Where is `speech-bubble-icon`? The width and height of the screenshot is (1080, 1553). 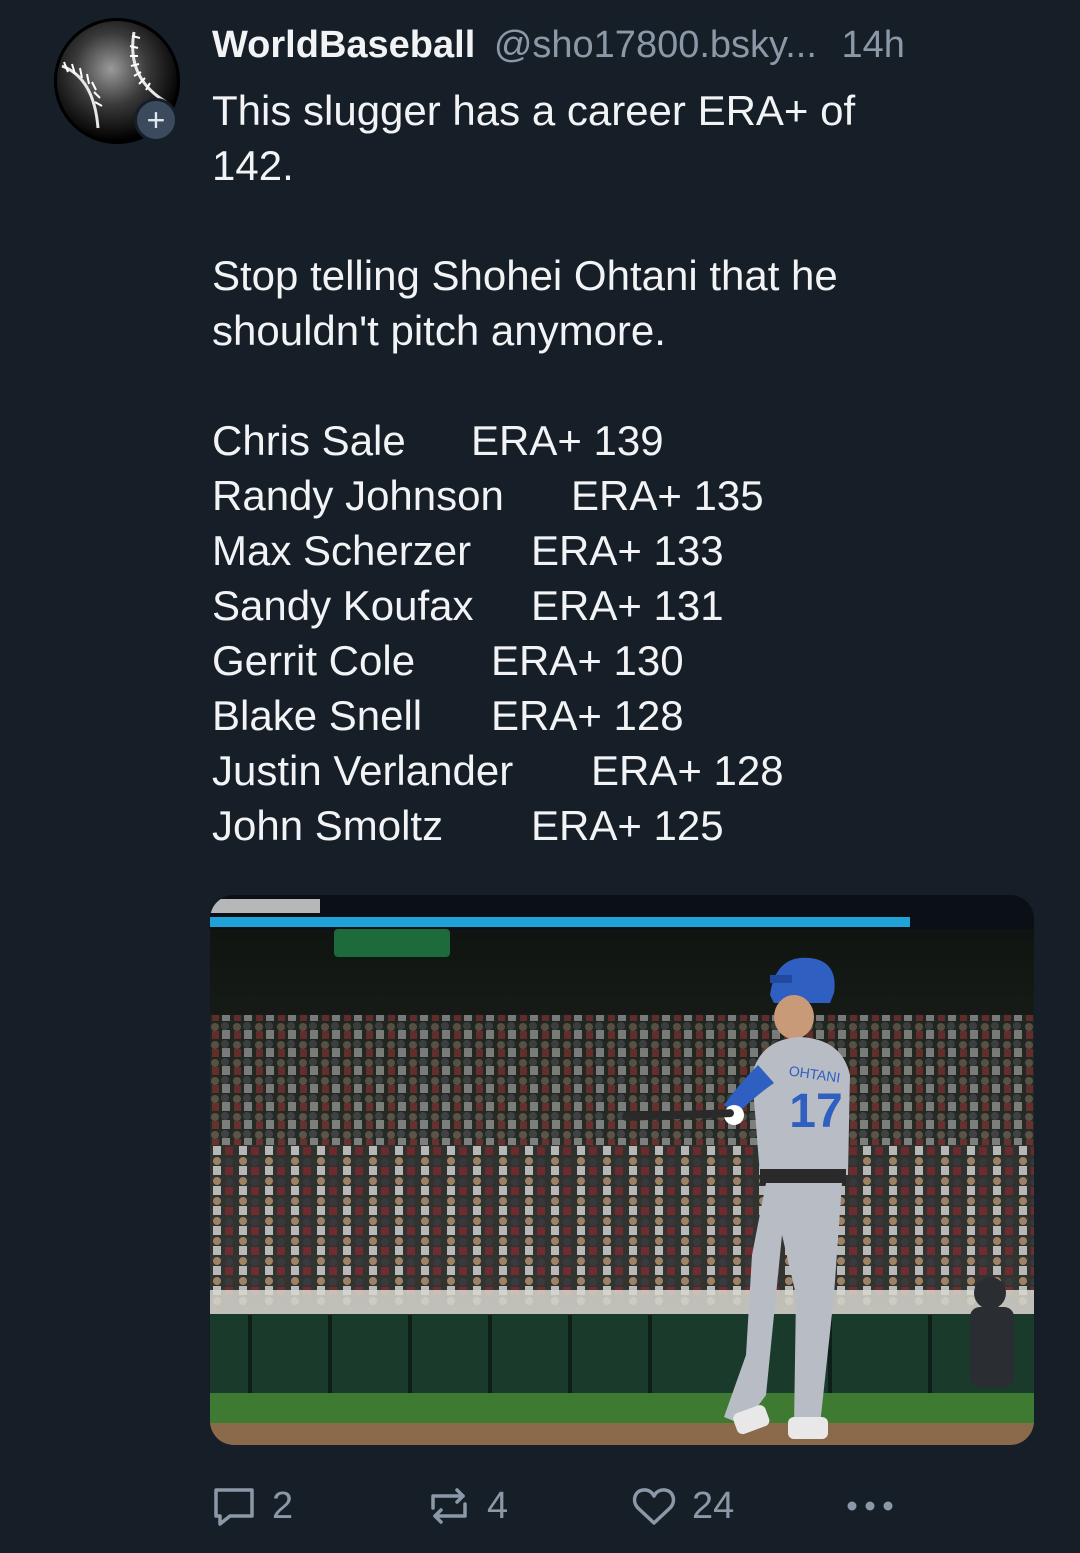 speech-bubble-icon is located at coordinates (234, 1507).